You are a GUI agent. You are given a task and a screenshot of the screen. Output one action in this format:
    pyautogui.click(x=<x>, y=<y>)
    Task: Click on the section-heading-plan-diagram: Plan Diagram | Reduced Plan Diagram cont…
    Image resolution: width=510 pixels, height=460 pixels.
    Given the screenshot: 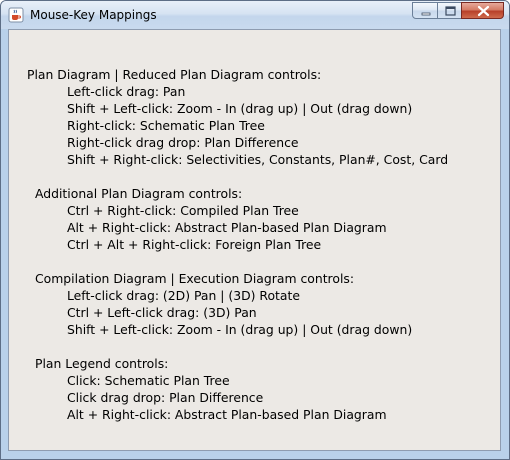 What is the action you would take?
    pyautogui.click(x=174, y=74)
    